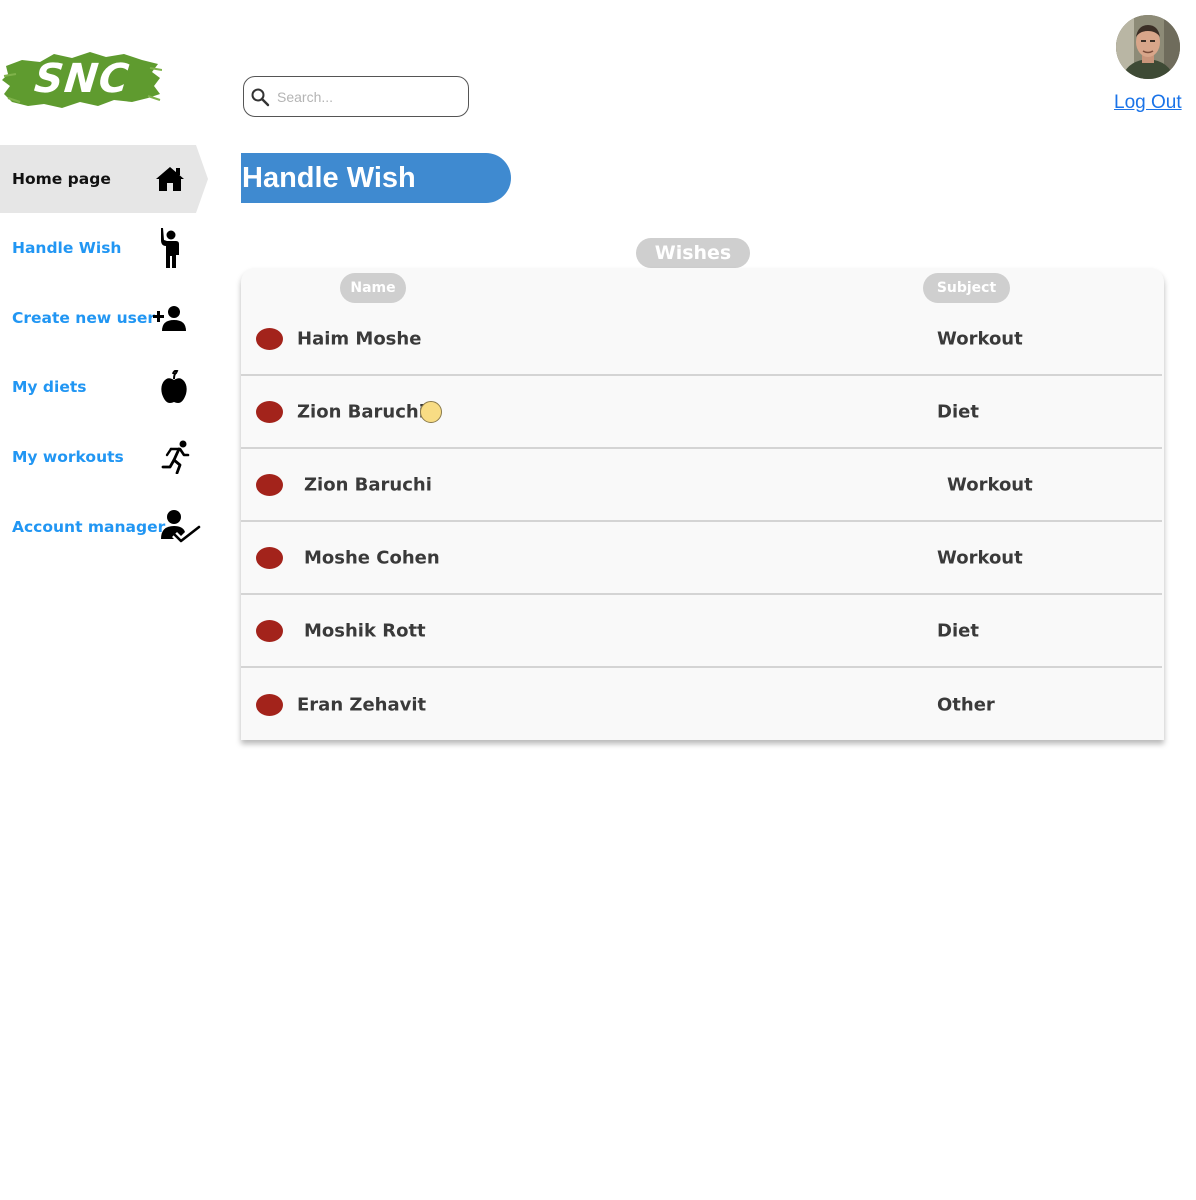 This screenshot has height=1200, width=1196. Describe the element at coordinates (701, 412) in the screenshot. I see `table-row: Zion Baruchi Diet` at that location.